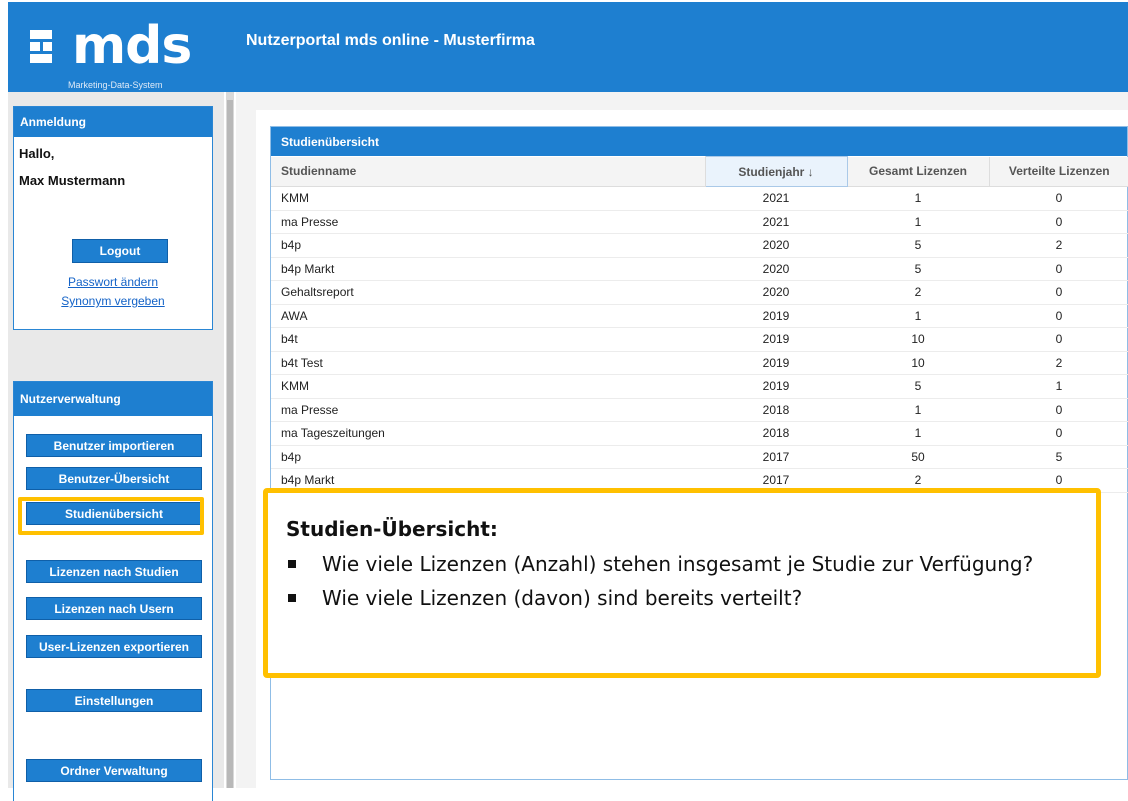 This screenshot has height=801, width=1128. Describe the element at coordinates (1058, 386) in the screenshot. I see `cell-distributed-licenses: 1` at that location.